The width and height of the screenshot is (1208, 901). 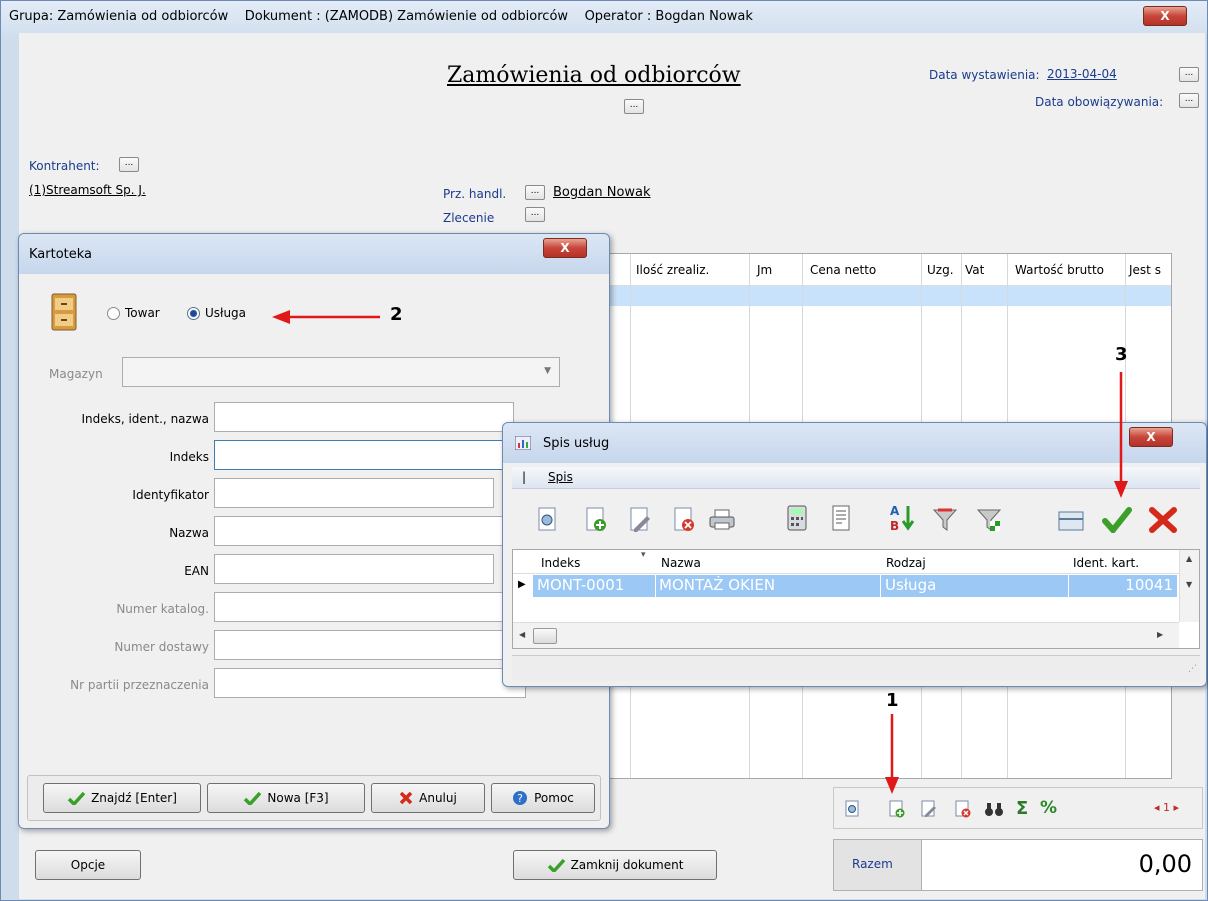 I want to click on kontrahent-label: Kontrahent:, so click(x=64, y=166).